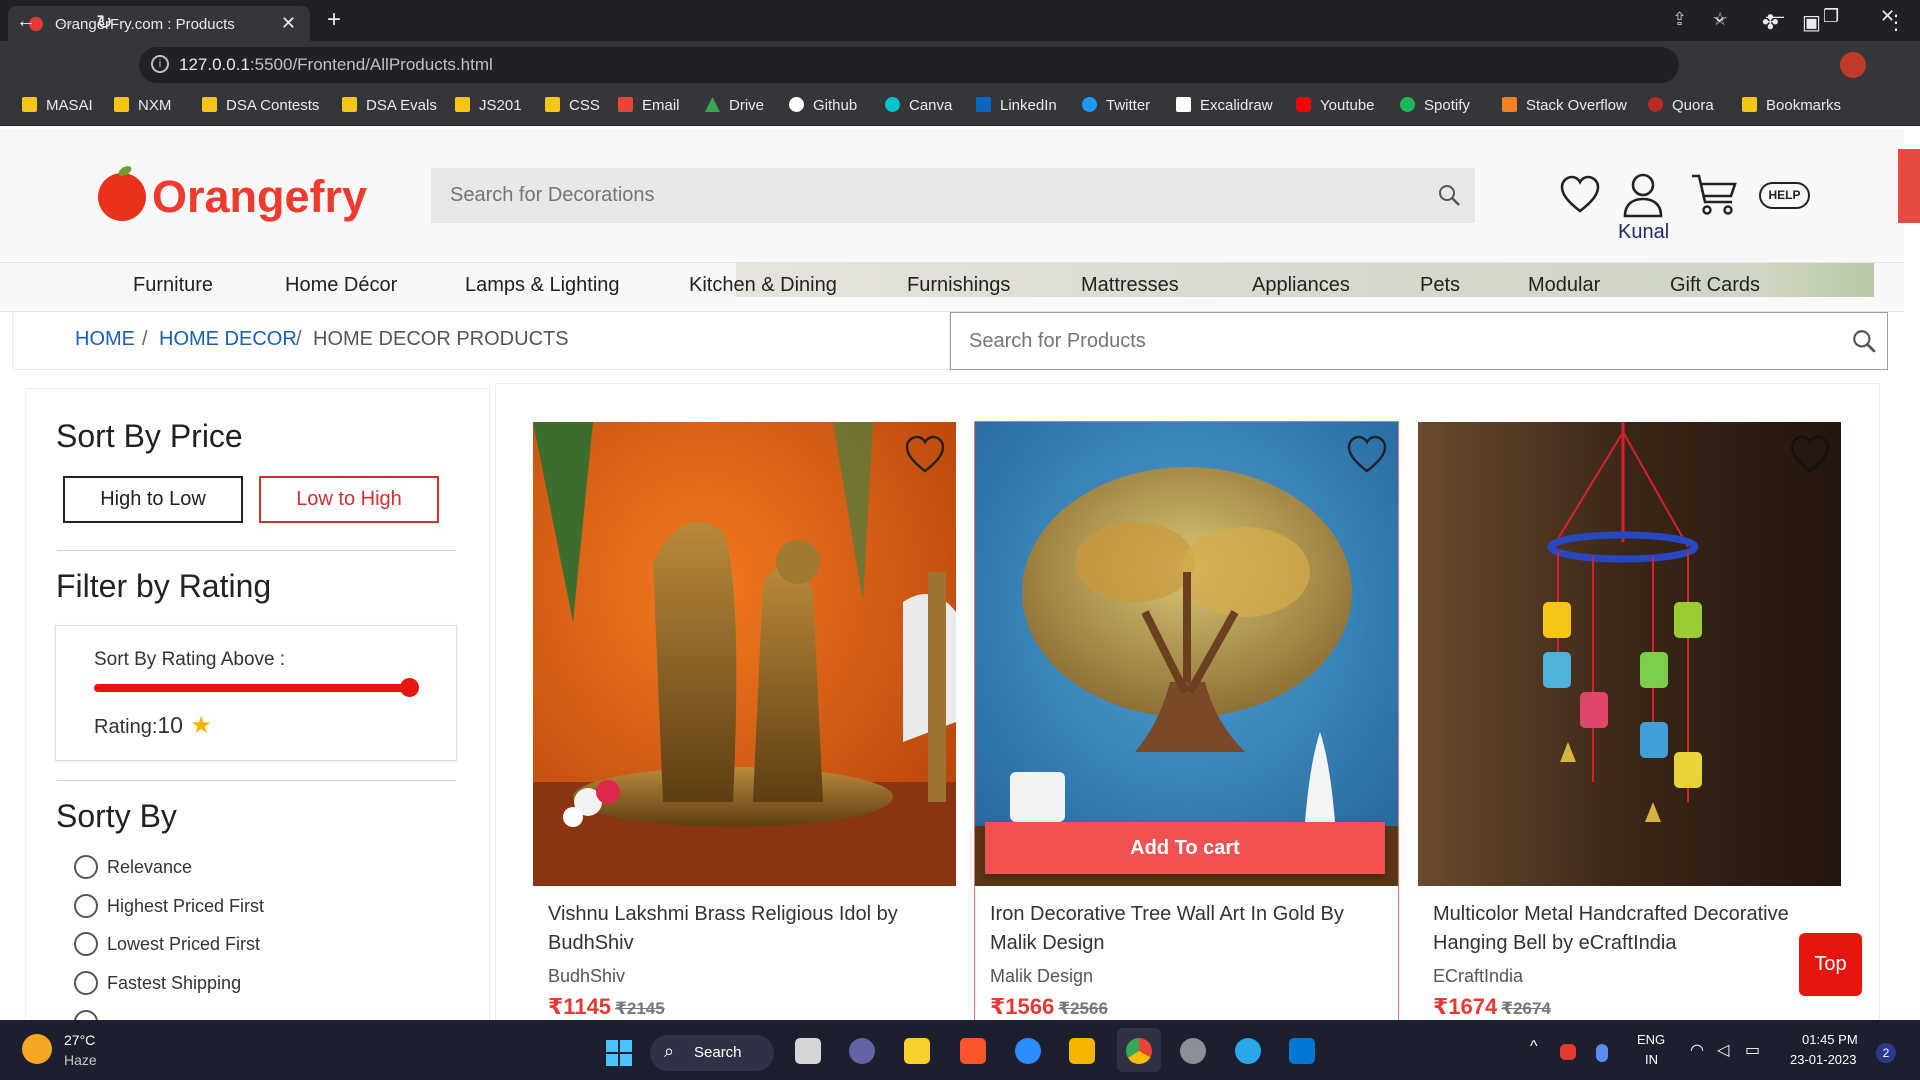 This screenshot has width=1920, height=1080. Describe the element at coordinates (37, 1049) in the screenshot. I see `weather-icon` at that location.